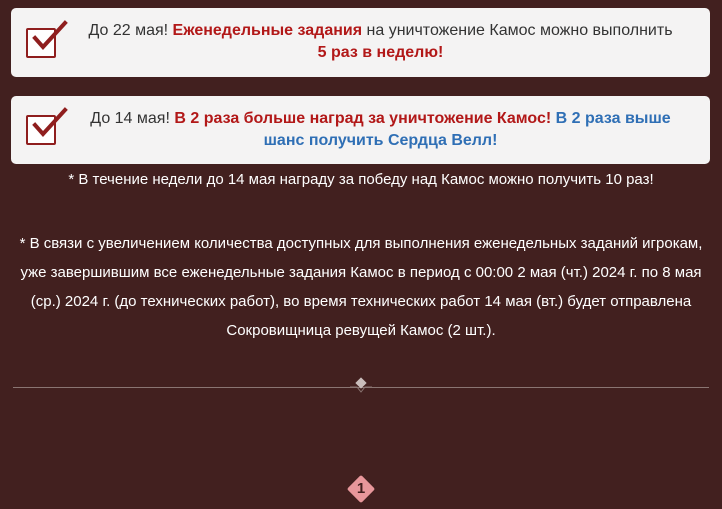 The height and width of the screenshot is (509, 722). I want to click on page-number: 1, so click(361, 488).